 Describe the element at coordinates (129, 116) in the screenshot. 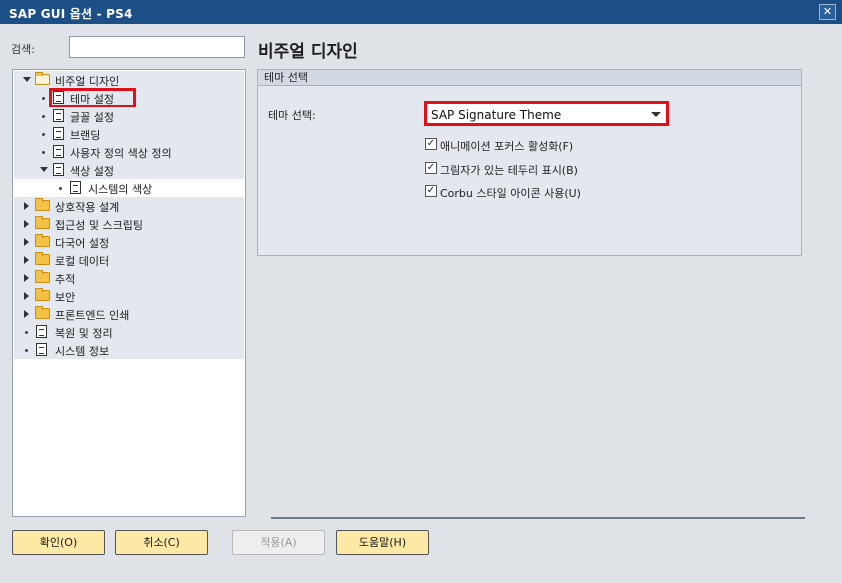

I see `tree-item-font-settings: 글꼴 설정` at that location.